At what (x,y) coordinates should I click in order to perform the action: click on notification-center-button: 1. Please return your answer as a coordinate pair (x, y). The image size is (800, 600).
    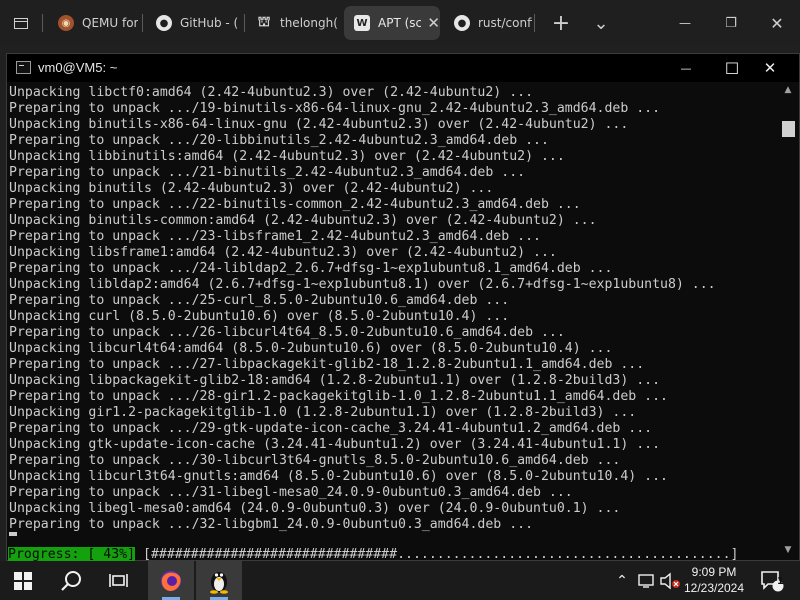
    Looking at the image, I should click on (772, 580).